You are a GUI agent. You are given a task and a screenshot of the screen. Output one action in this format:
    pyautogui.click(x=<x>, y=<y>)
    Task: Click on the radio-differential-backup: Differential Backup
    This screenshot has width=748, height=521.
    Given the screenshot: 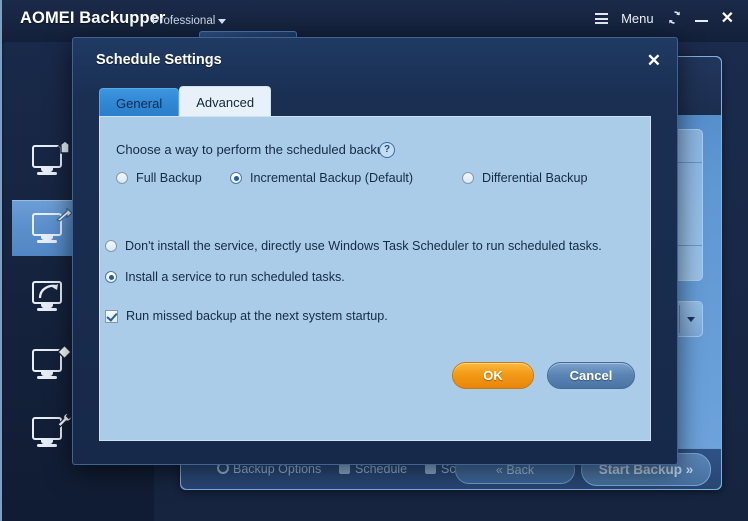 What is the action you would take?
    pyautogui.click(x=524, y=178)
    